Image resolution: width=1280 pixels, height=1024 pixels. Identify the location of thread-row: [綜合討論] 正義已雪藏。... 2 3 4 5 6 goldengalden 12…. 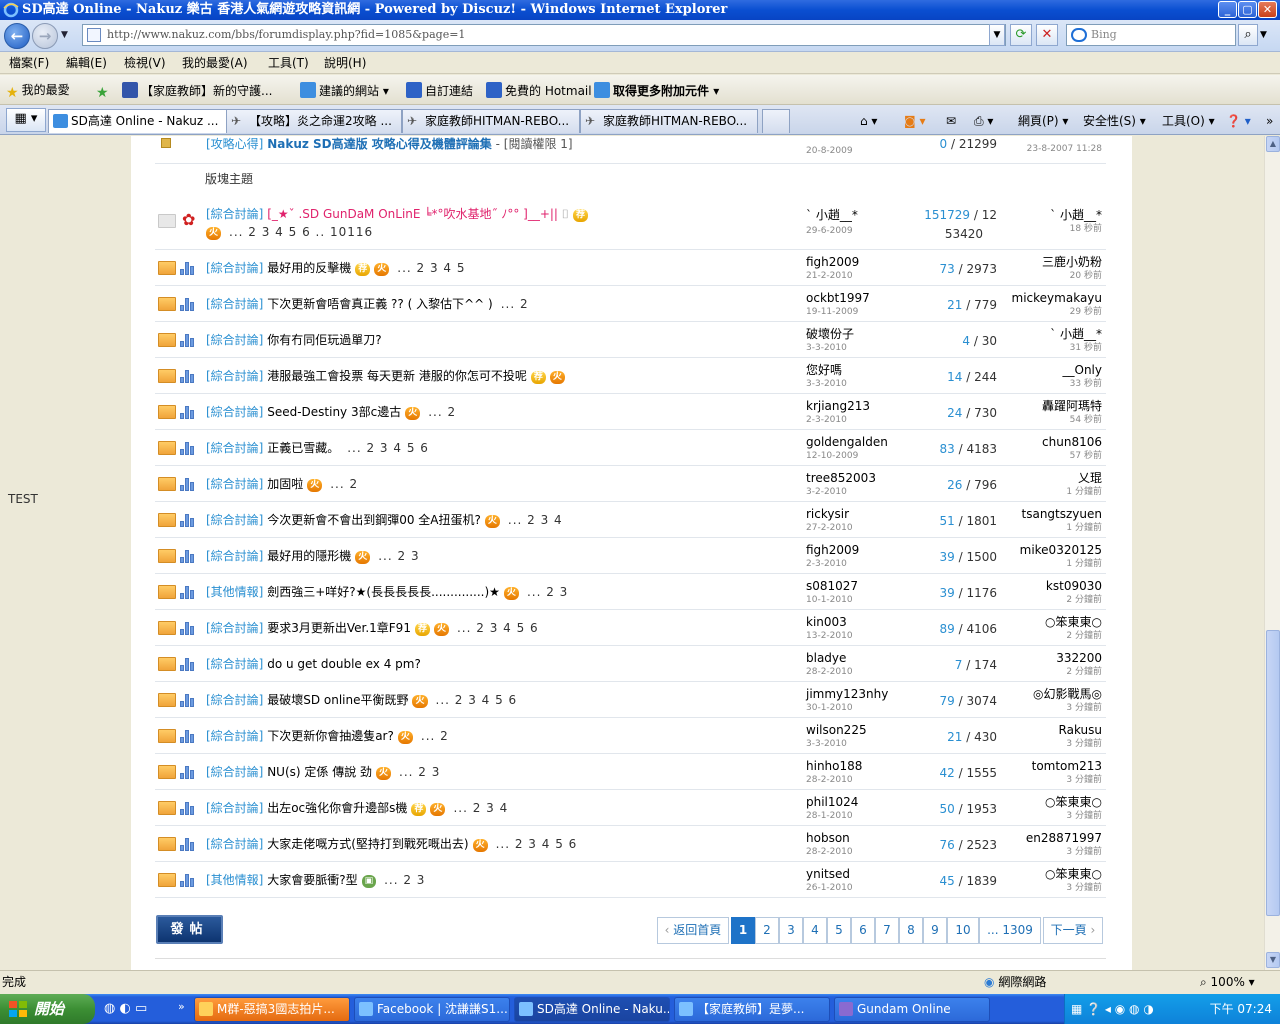
(630, 448).